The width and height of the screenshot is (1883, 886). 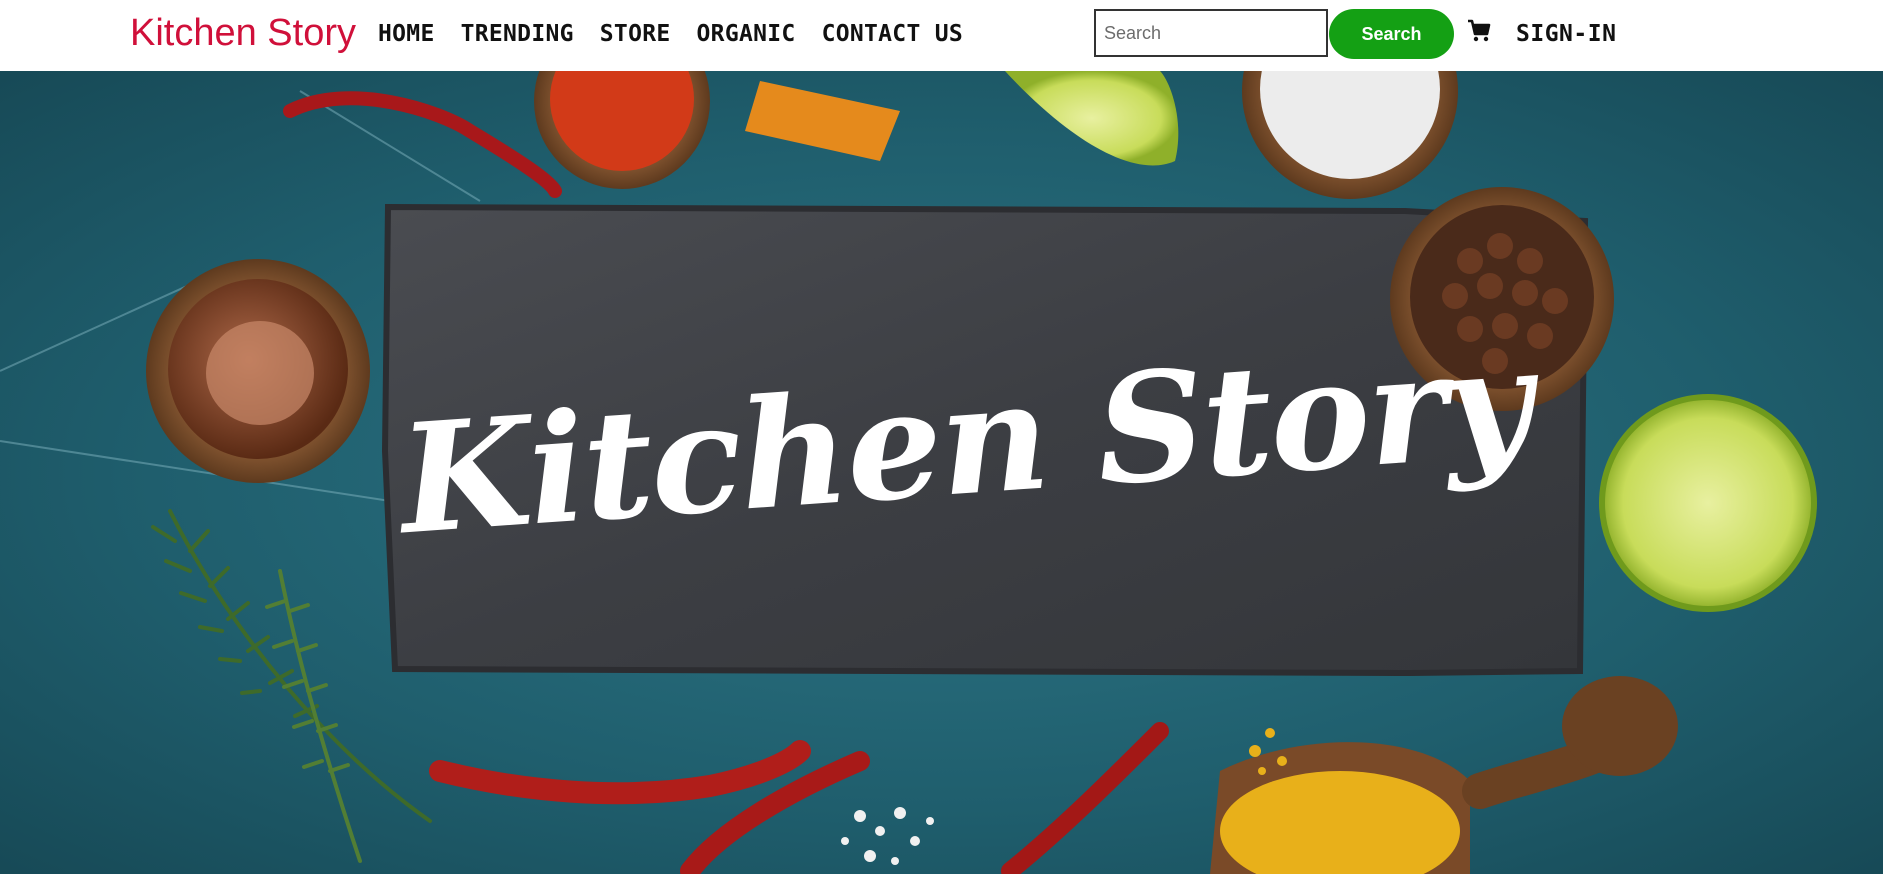 I want to click on nav-contact-us: CONTACT US, so click(x=892, y=34).